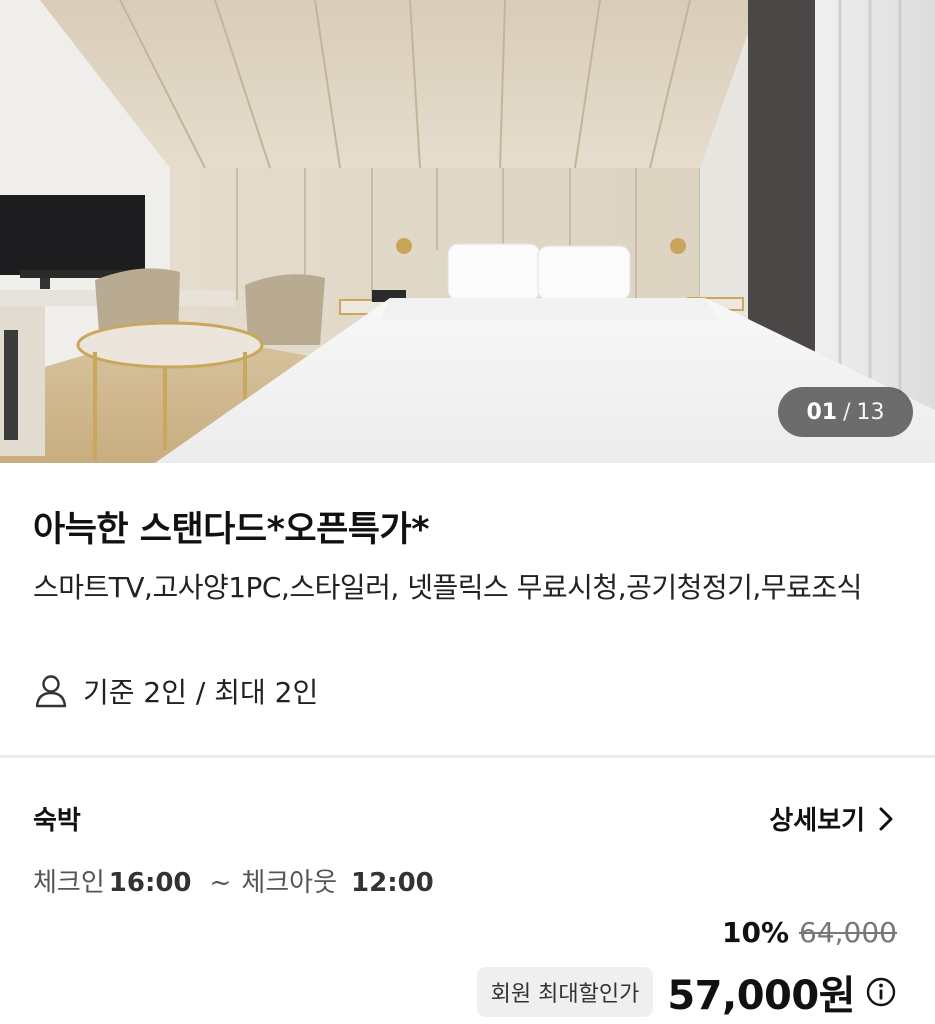  What do you see at coordinates (870, 412) in the screenshot?
I see `image-counter-total: 13` at bounding box center [870, 412].